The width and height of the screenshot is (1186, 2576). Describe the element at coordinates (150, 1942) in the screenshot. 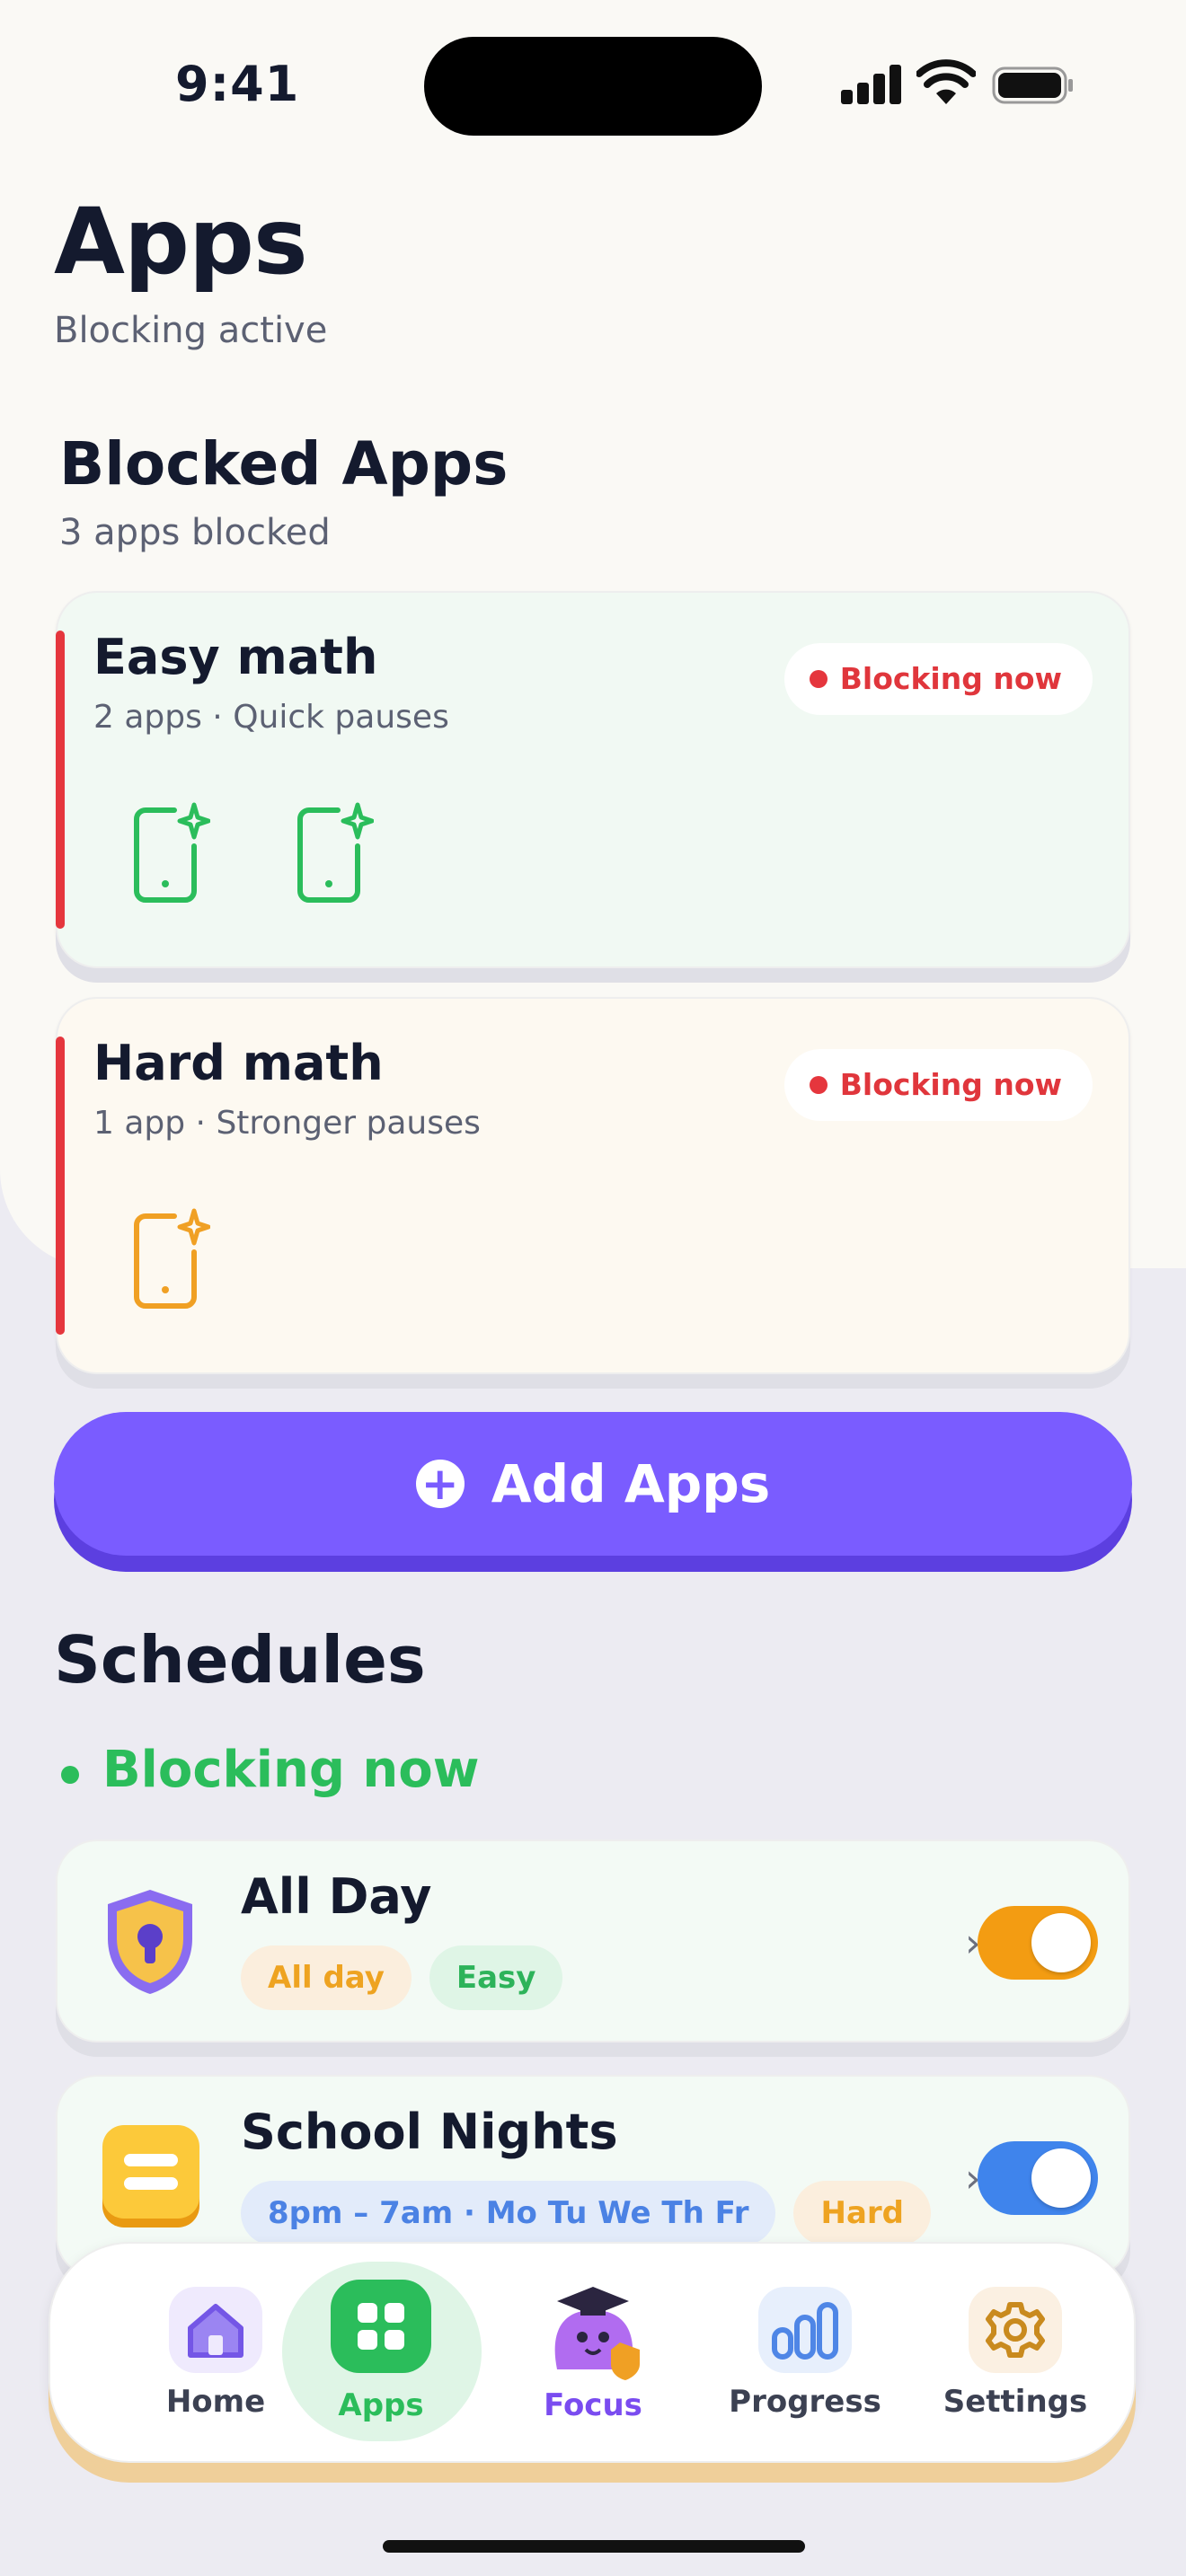

I see `shield-lock-icon` at that location.